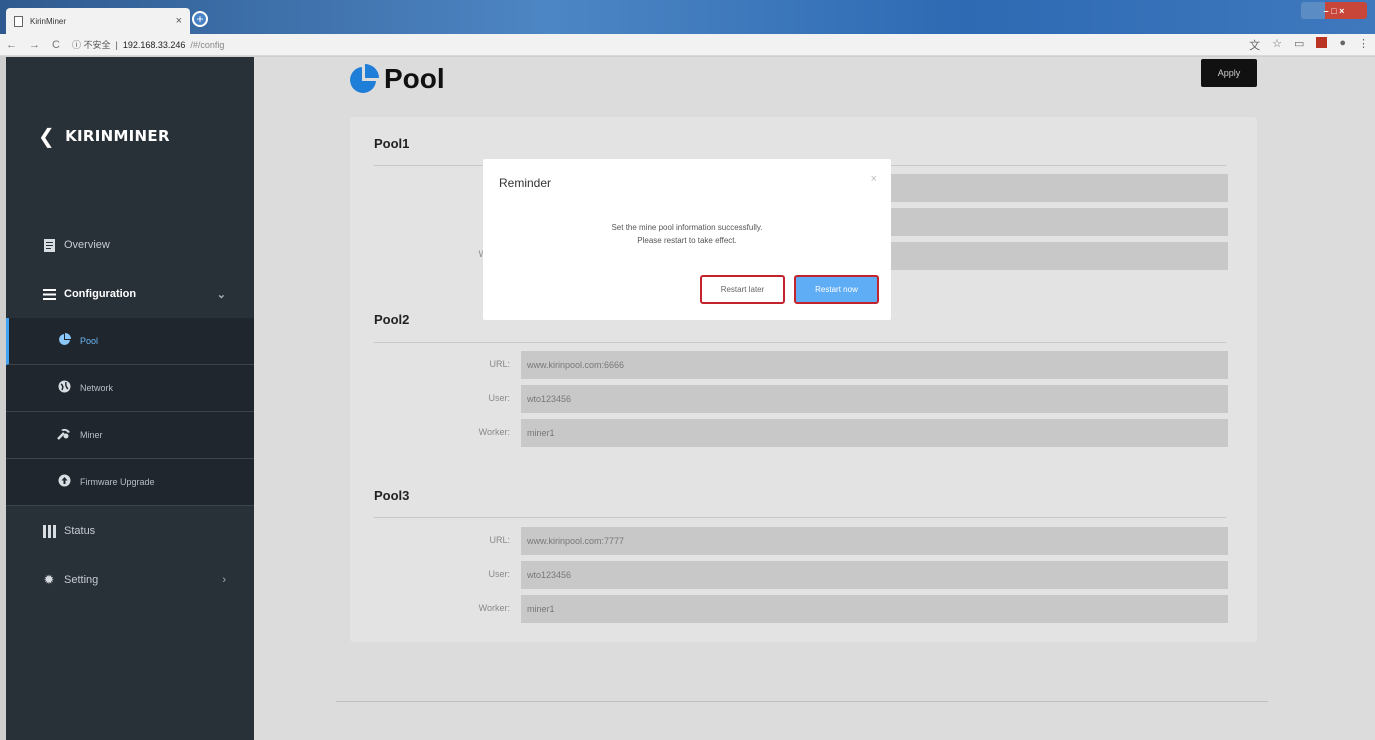  What do you see at coordinates (89, 341) in the screenshot?
I see `sidebar-subitem-label: Pool` at bounding box center [89, 341].